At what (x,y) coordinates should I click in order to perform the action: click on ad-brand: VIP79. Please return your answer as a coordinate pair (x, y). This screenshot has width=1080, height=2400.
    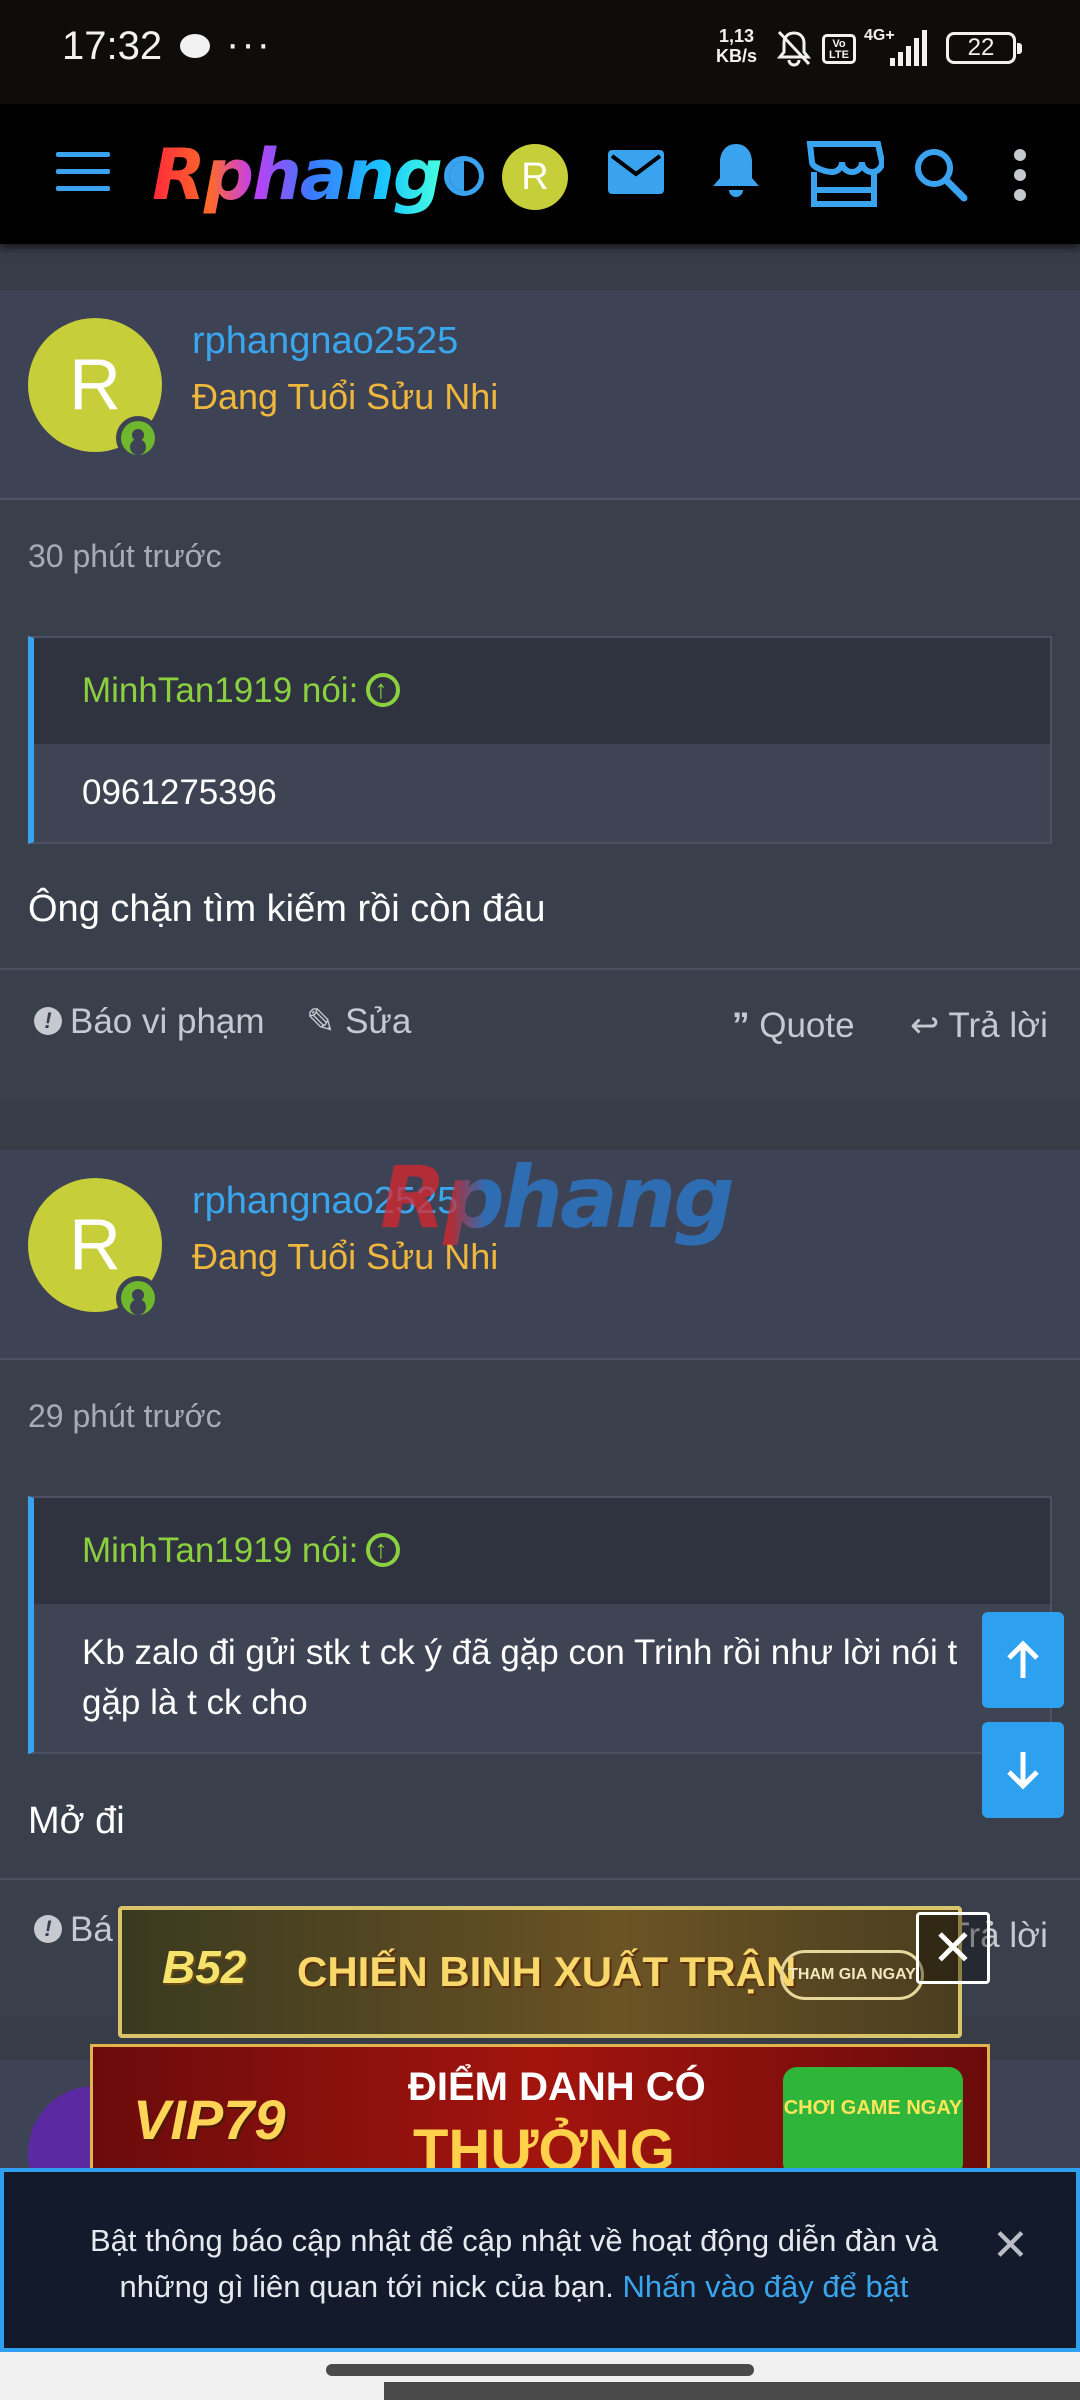
    Looking at the image, I should click on (209, 2119).